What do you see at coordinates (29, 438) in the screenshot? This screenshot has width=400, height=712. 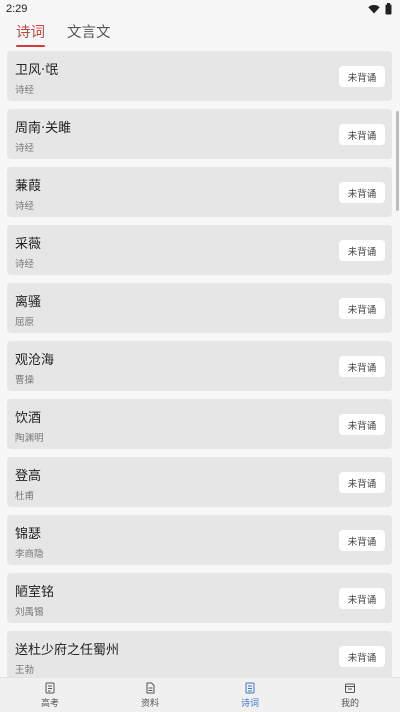 I see `poem-author: 陶渊明` at bounding box center [29, 438].